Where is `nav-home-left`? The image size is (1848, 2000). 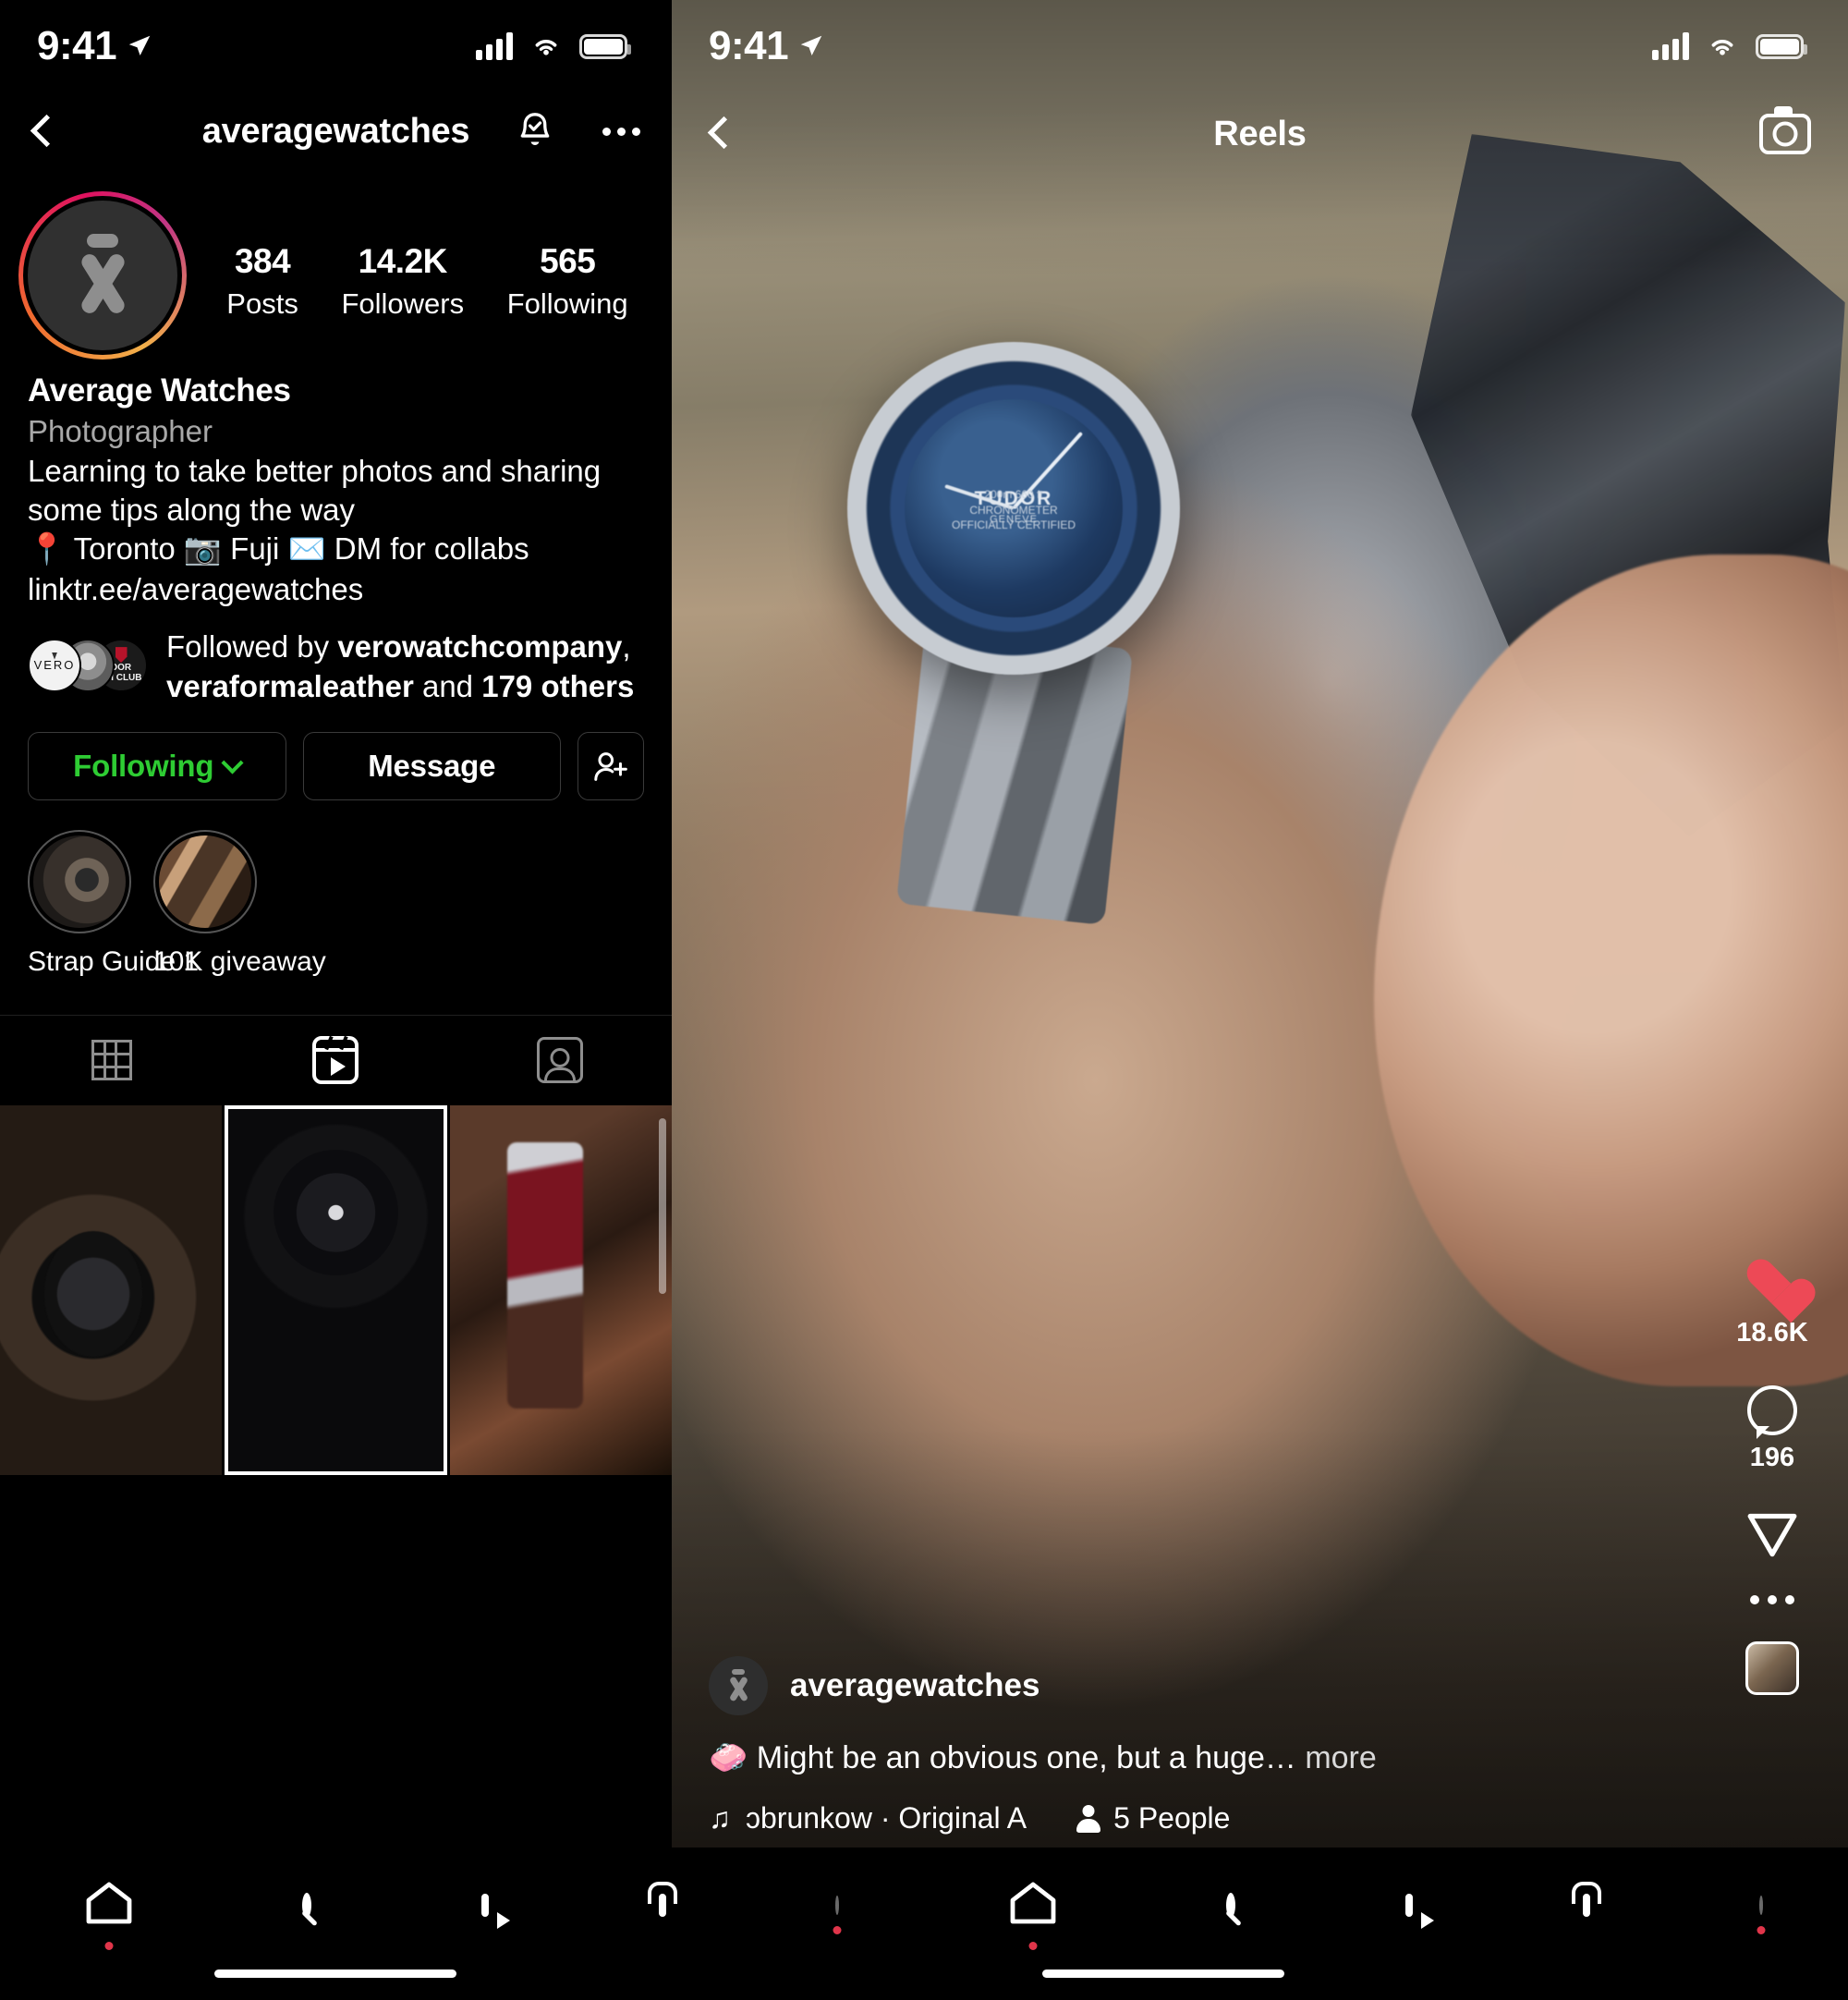
nav-home-left is located at coordinates (109, 1913).